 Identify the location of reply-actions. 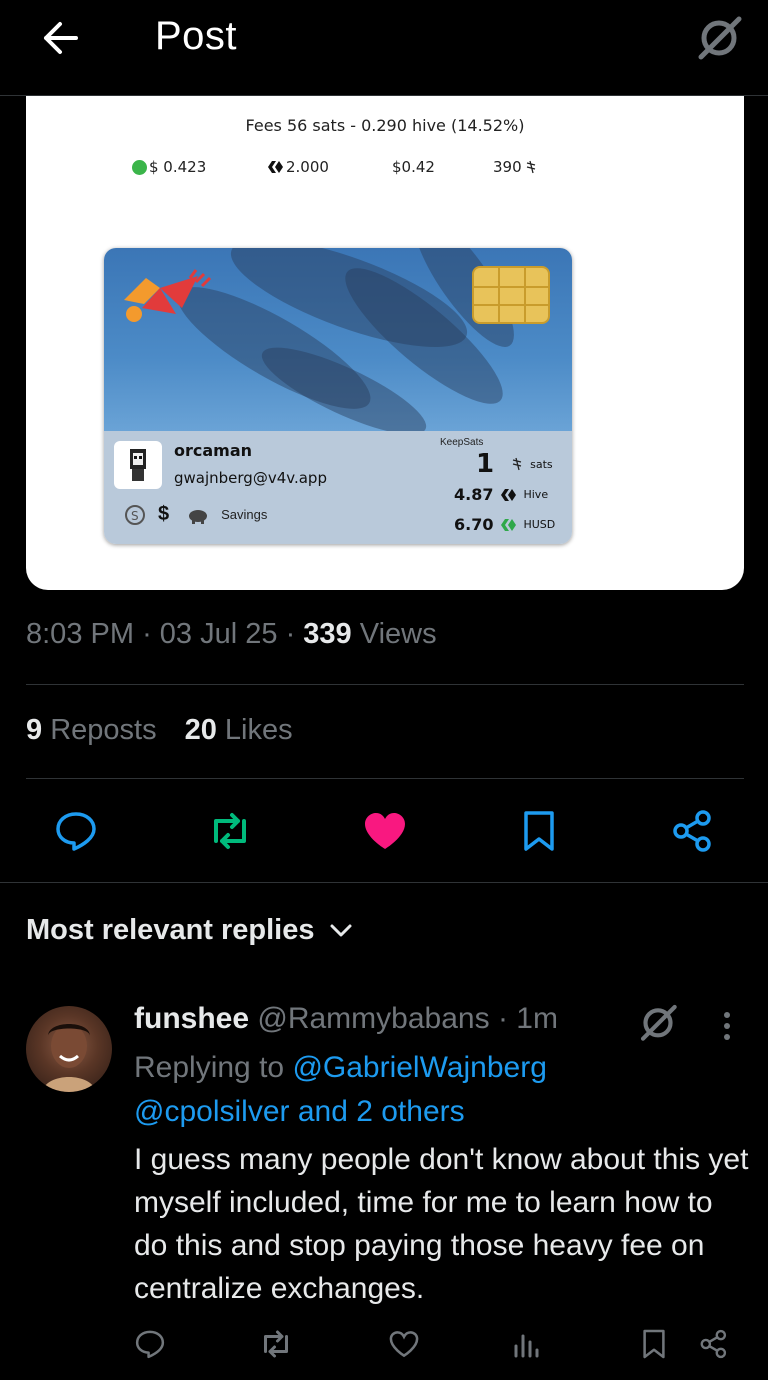
(384, 1344).